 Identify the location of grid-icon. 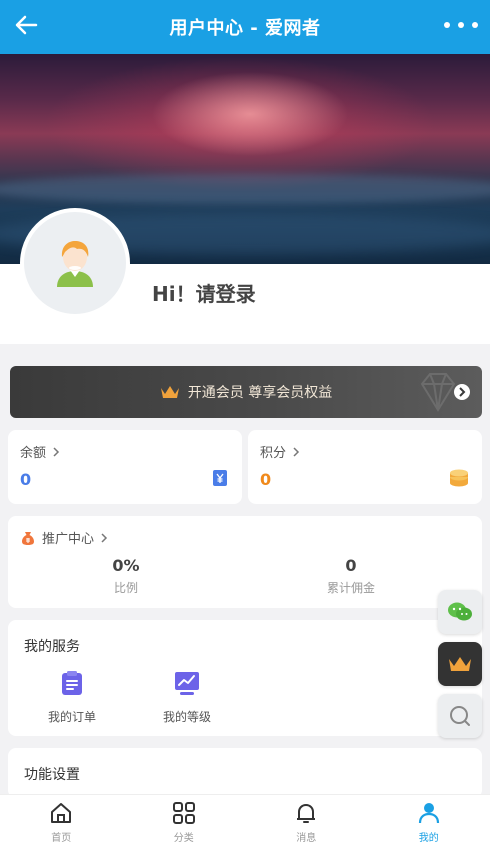
(183, 813).